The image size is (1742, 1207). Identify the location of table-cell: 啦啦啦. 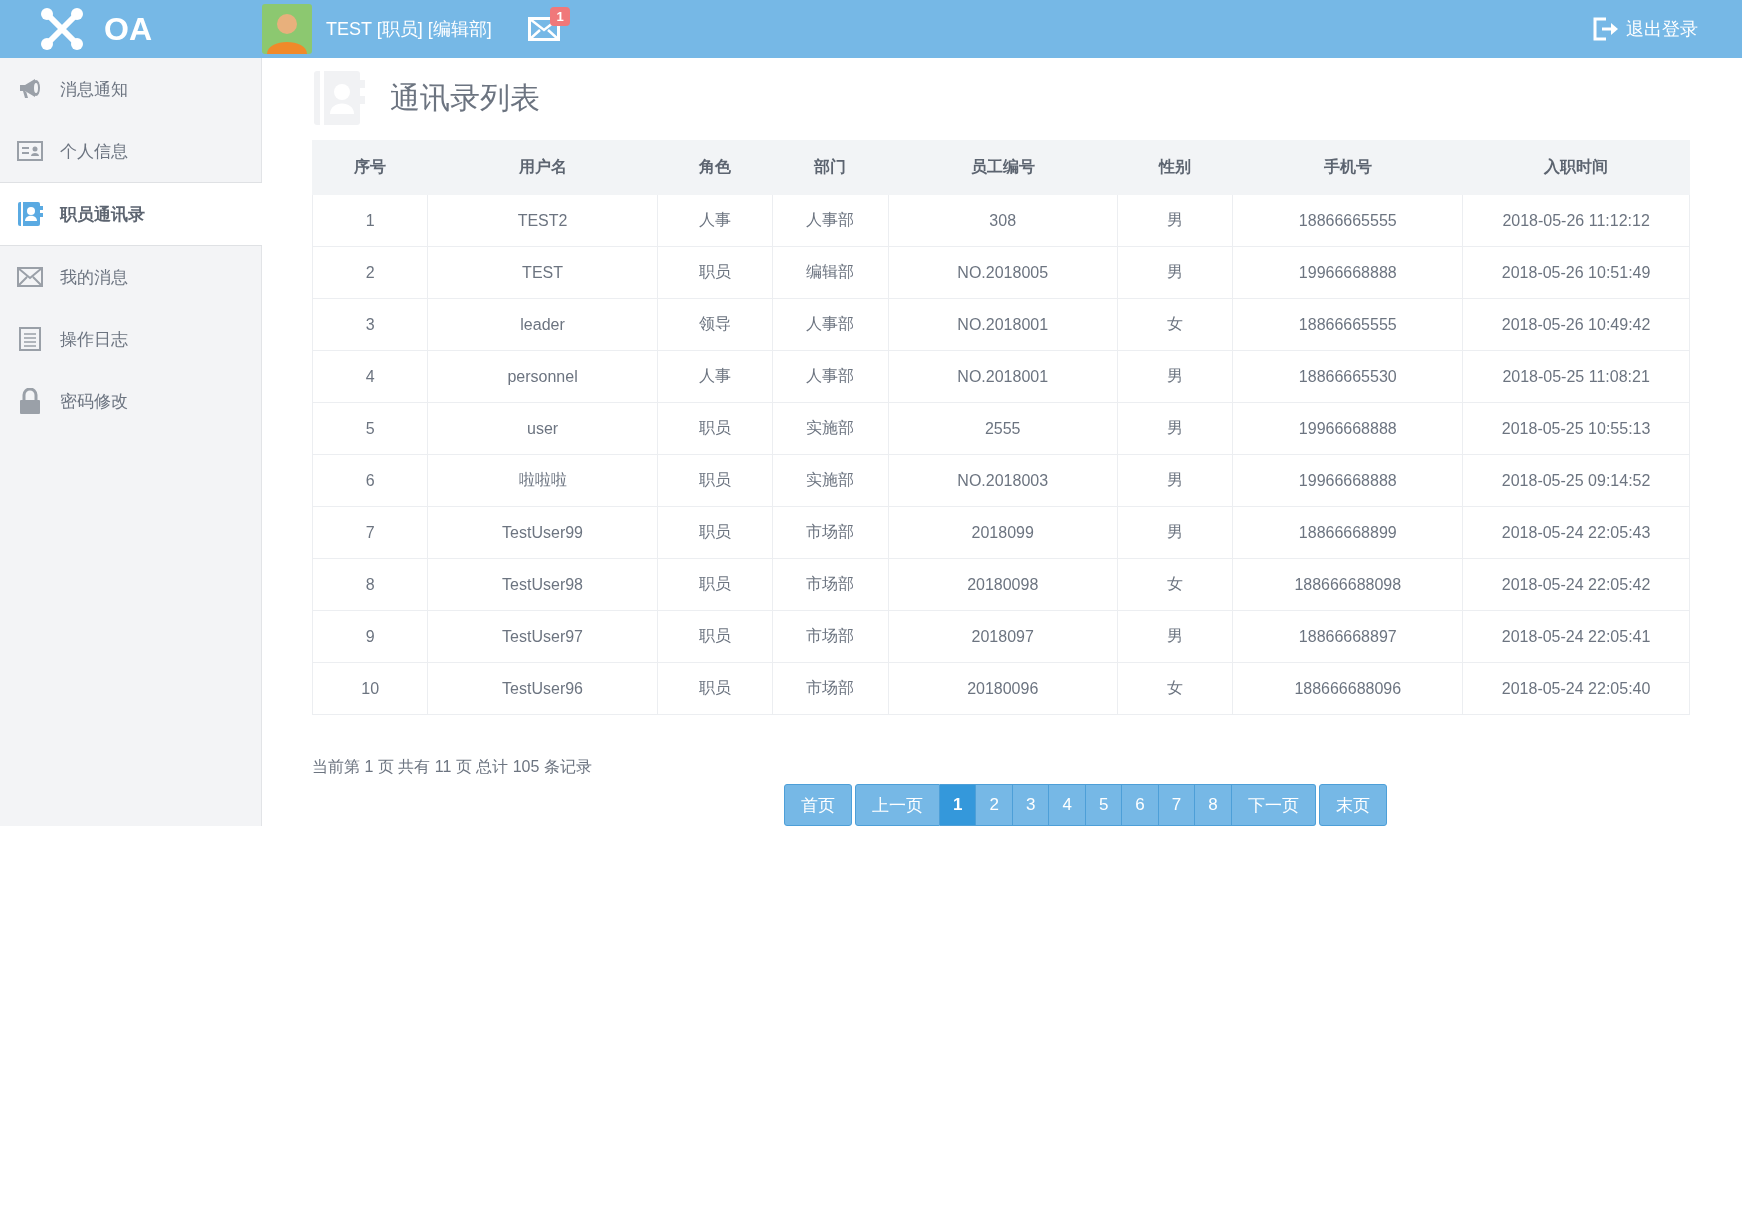
(543, 480).